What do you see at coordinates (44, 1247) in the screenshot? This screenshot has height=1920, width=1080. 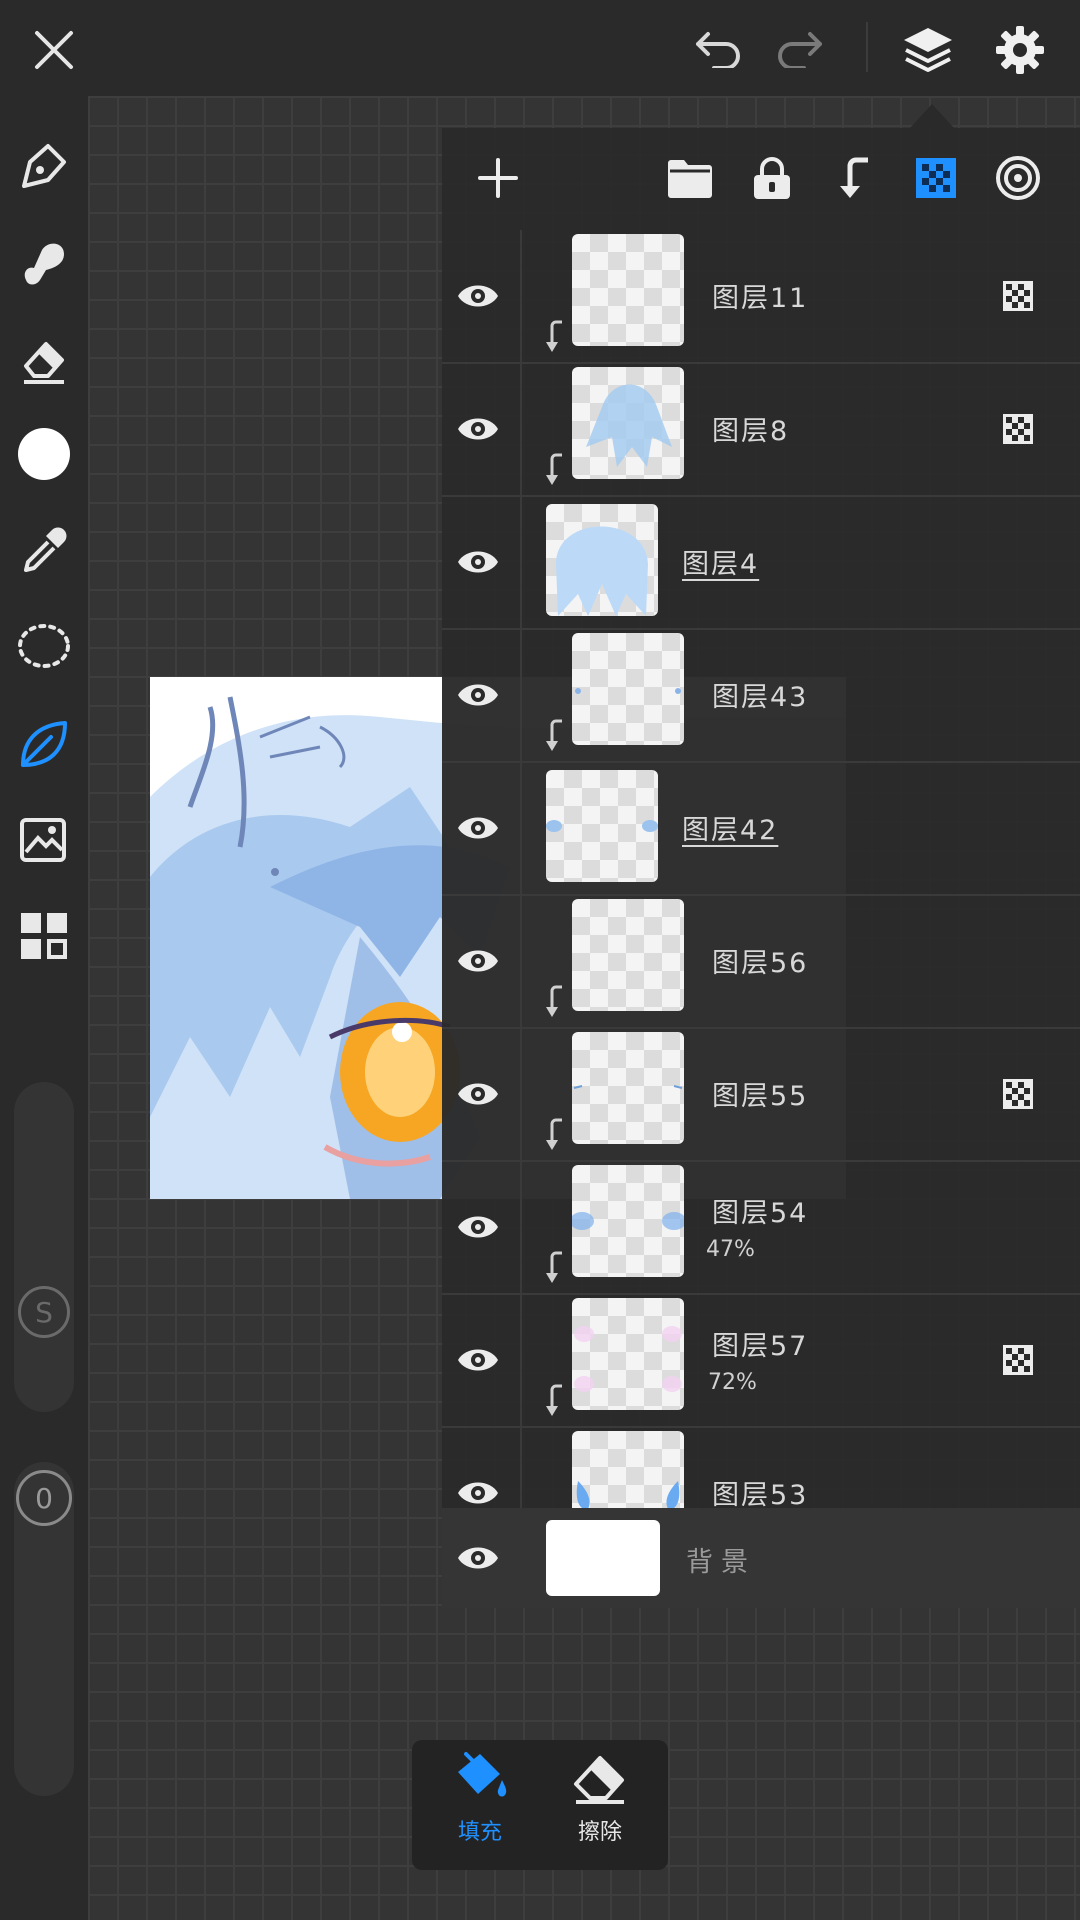 I see `brush-size-slider: S` at bounding box center [44, 1247].